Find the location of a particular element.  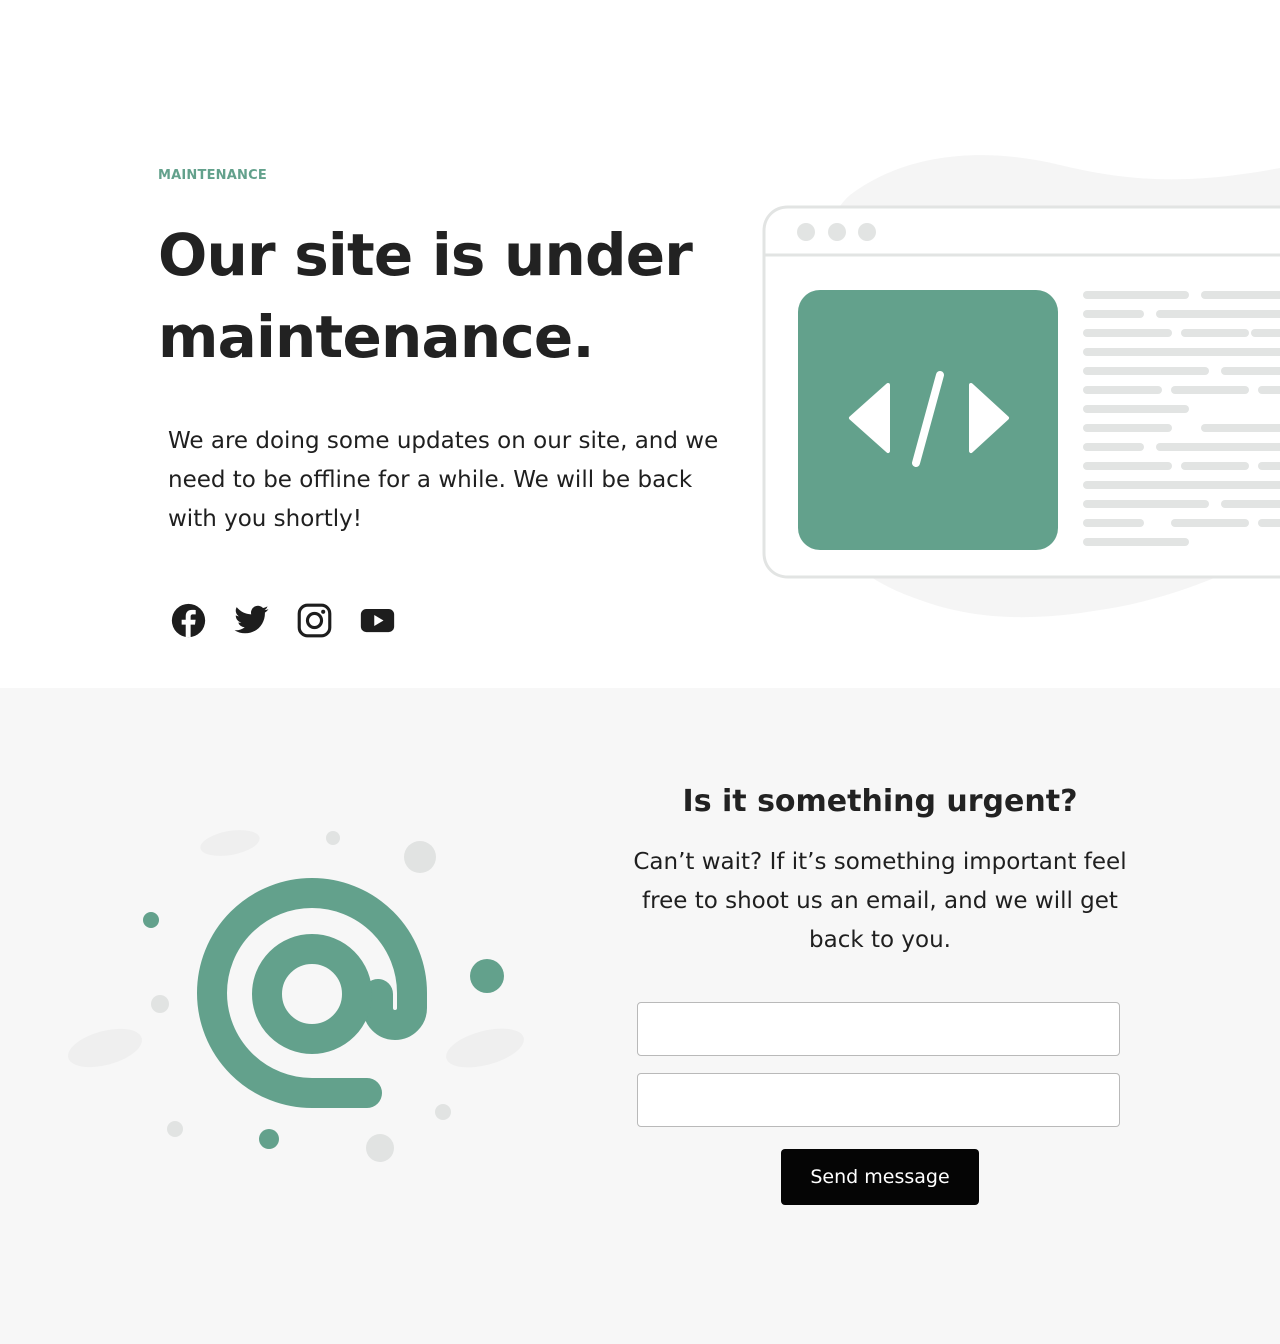

code-window-illustration is located at coordinates (1021, 386).